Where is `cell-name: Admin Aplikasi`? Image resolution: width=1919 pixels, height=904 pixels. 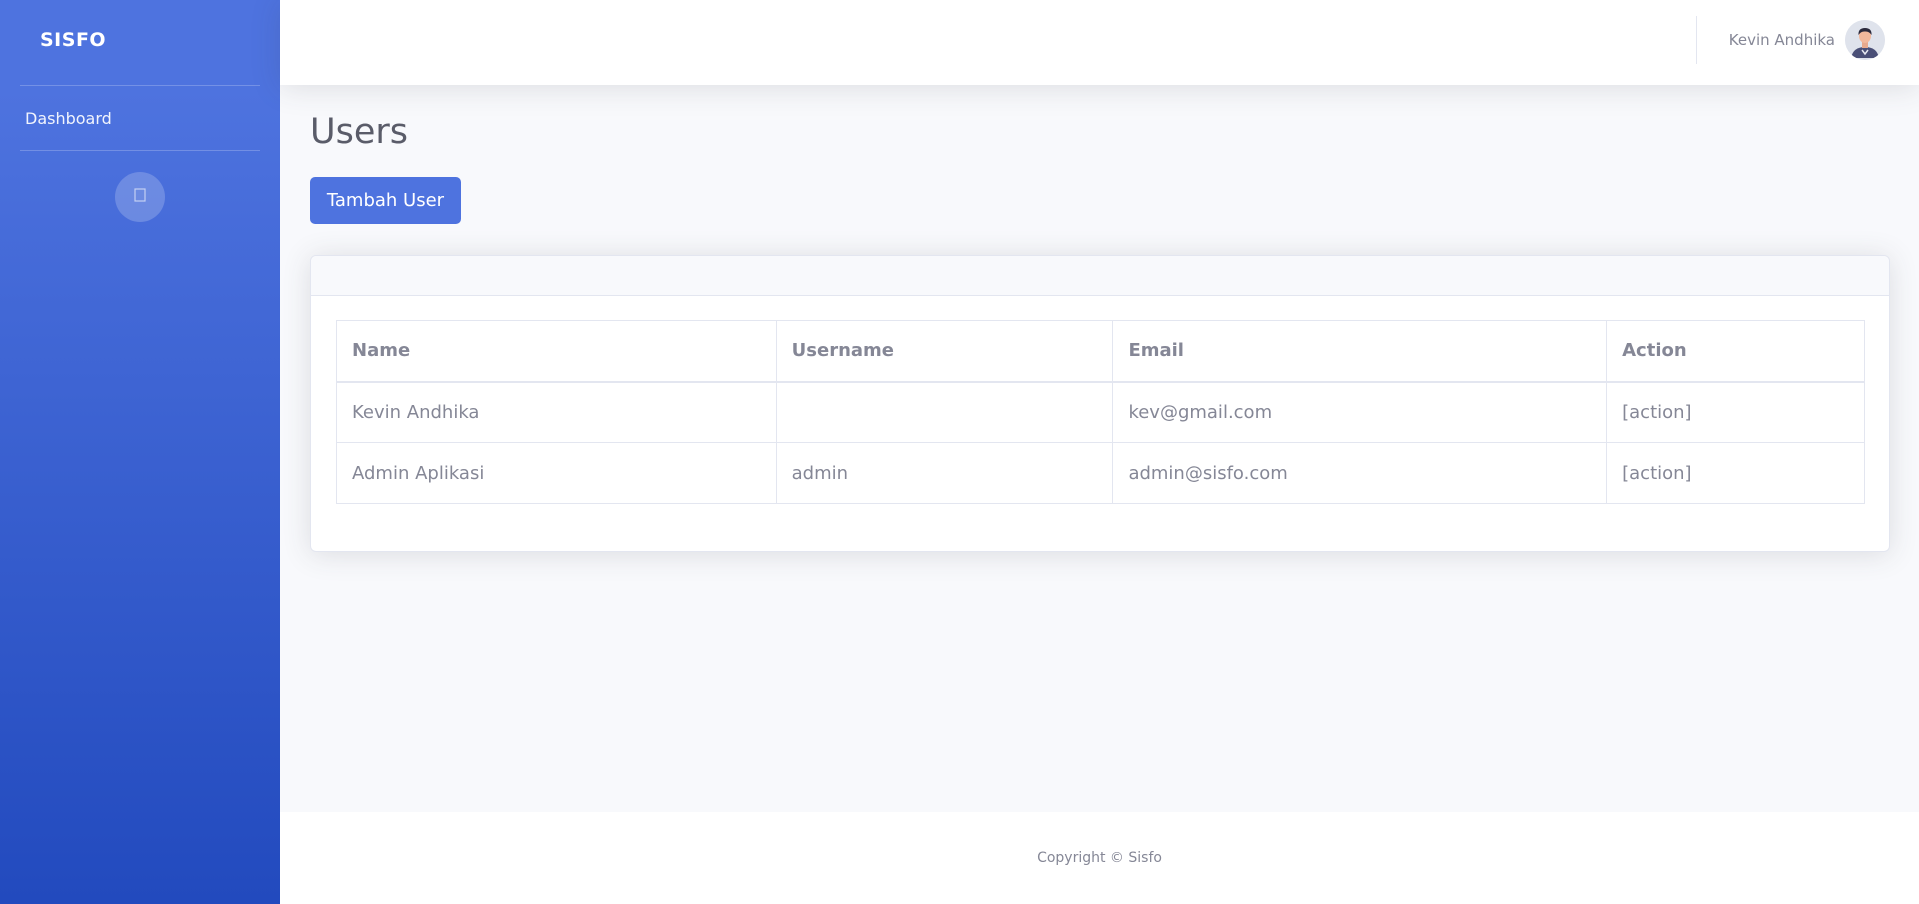
cell-name: Admin Aplikasi is located at coordinates (556, 473).